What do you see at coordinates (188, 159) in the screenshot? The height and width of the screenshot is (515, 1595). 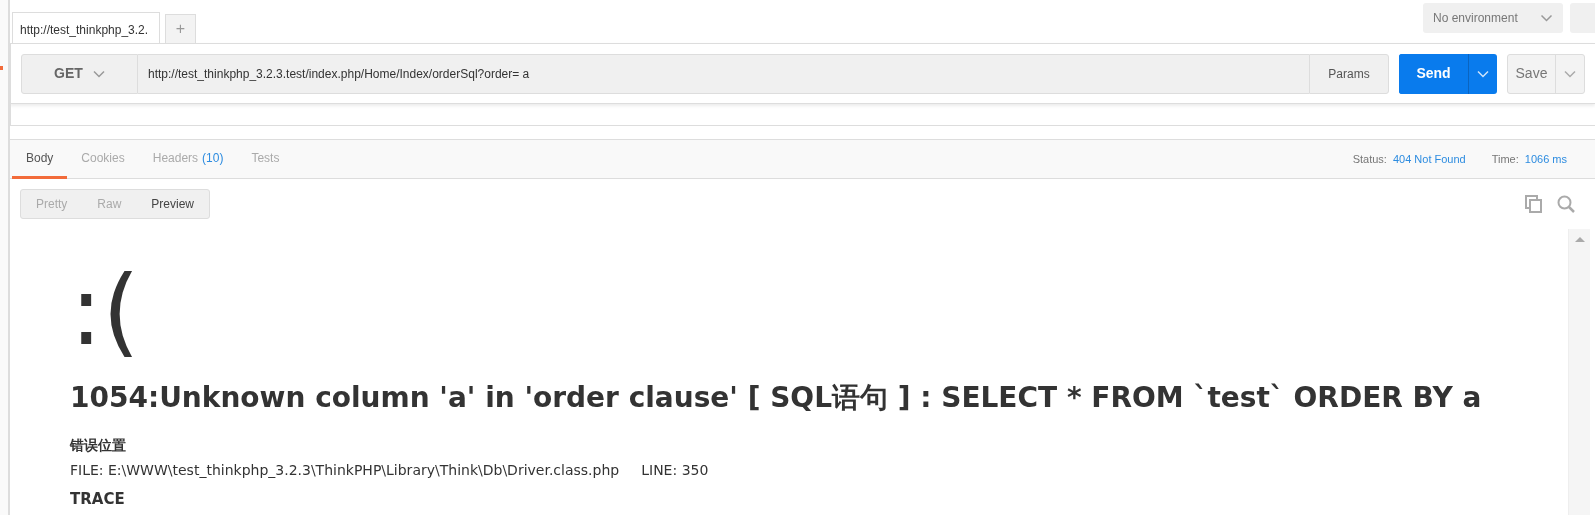 I see `response-tab: Headers (10)` at bounding box center [188, 159].